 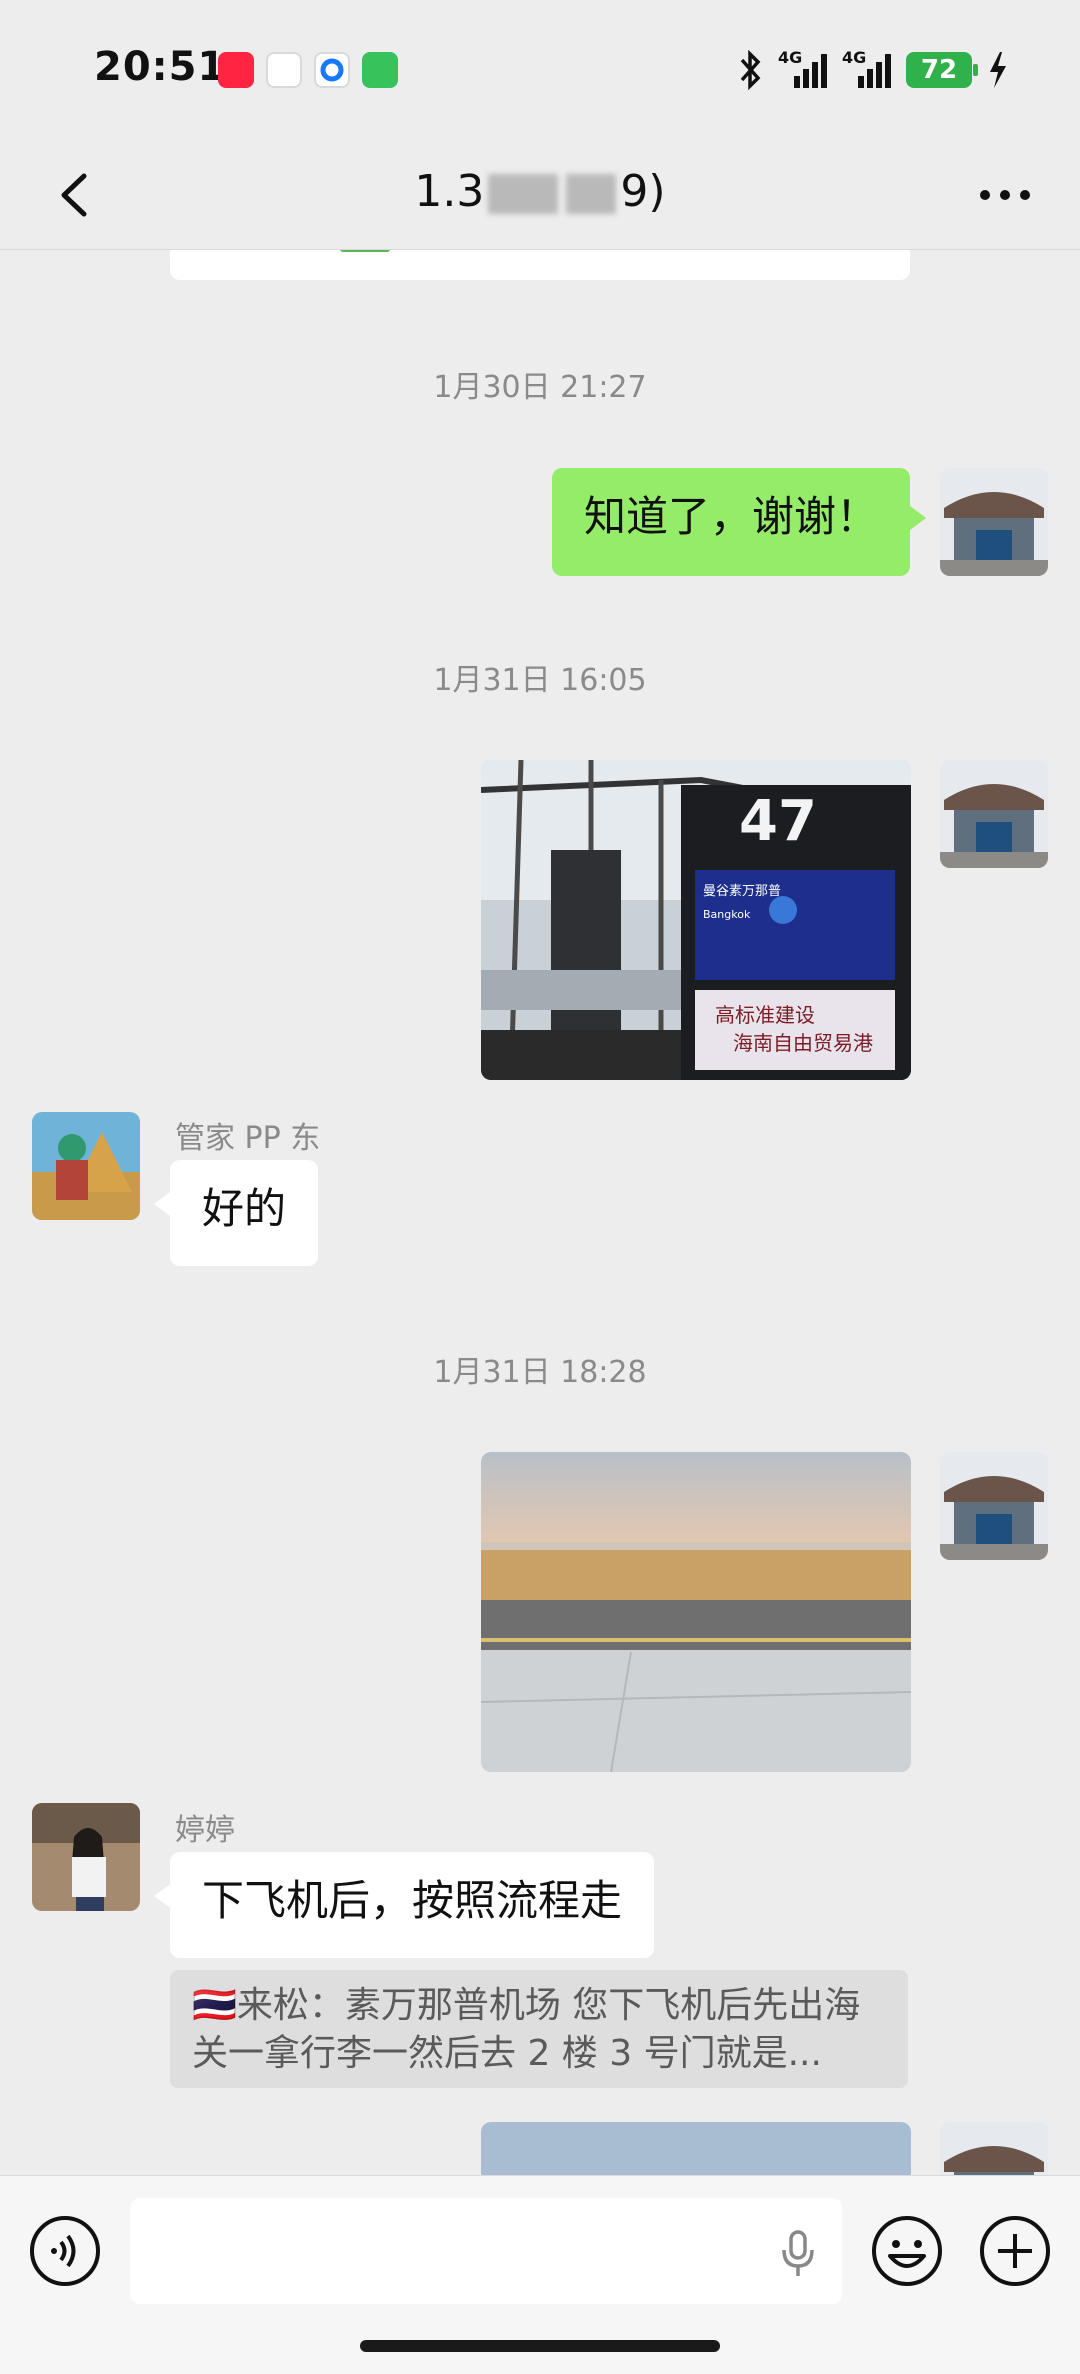 What do you see at coordinates (942, 70) in the screenshot?
I see `battery-indicator: 72` at bounding box center [942, 70].